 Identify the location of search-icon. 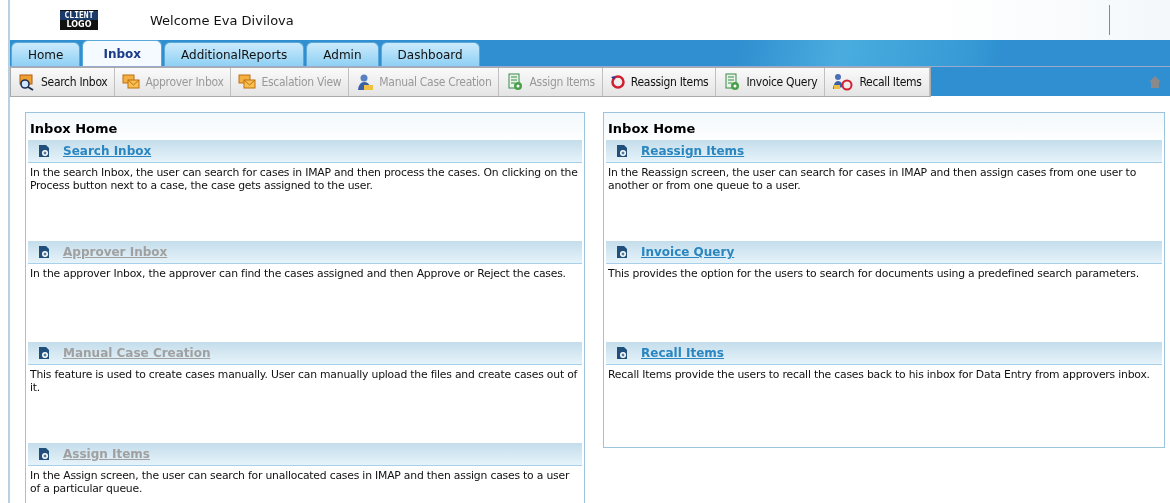
(27, 81).